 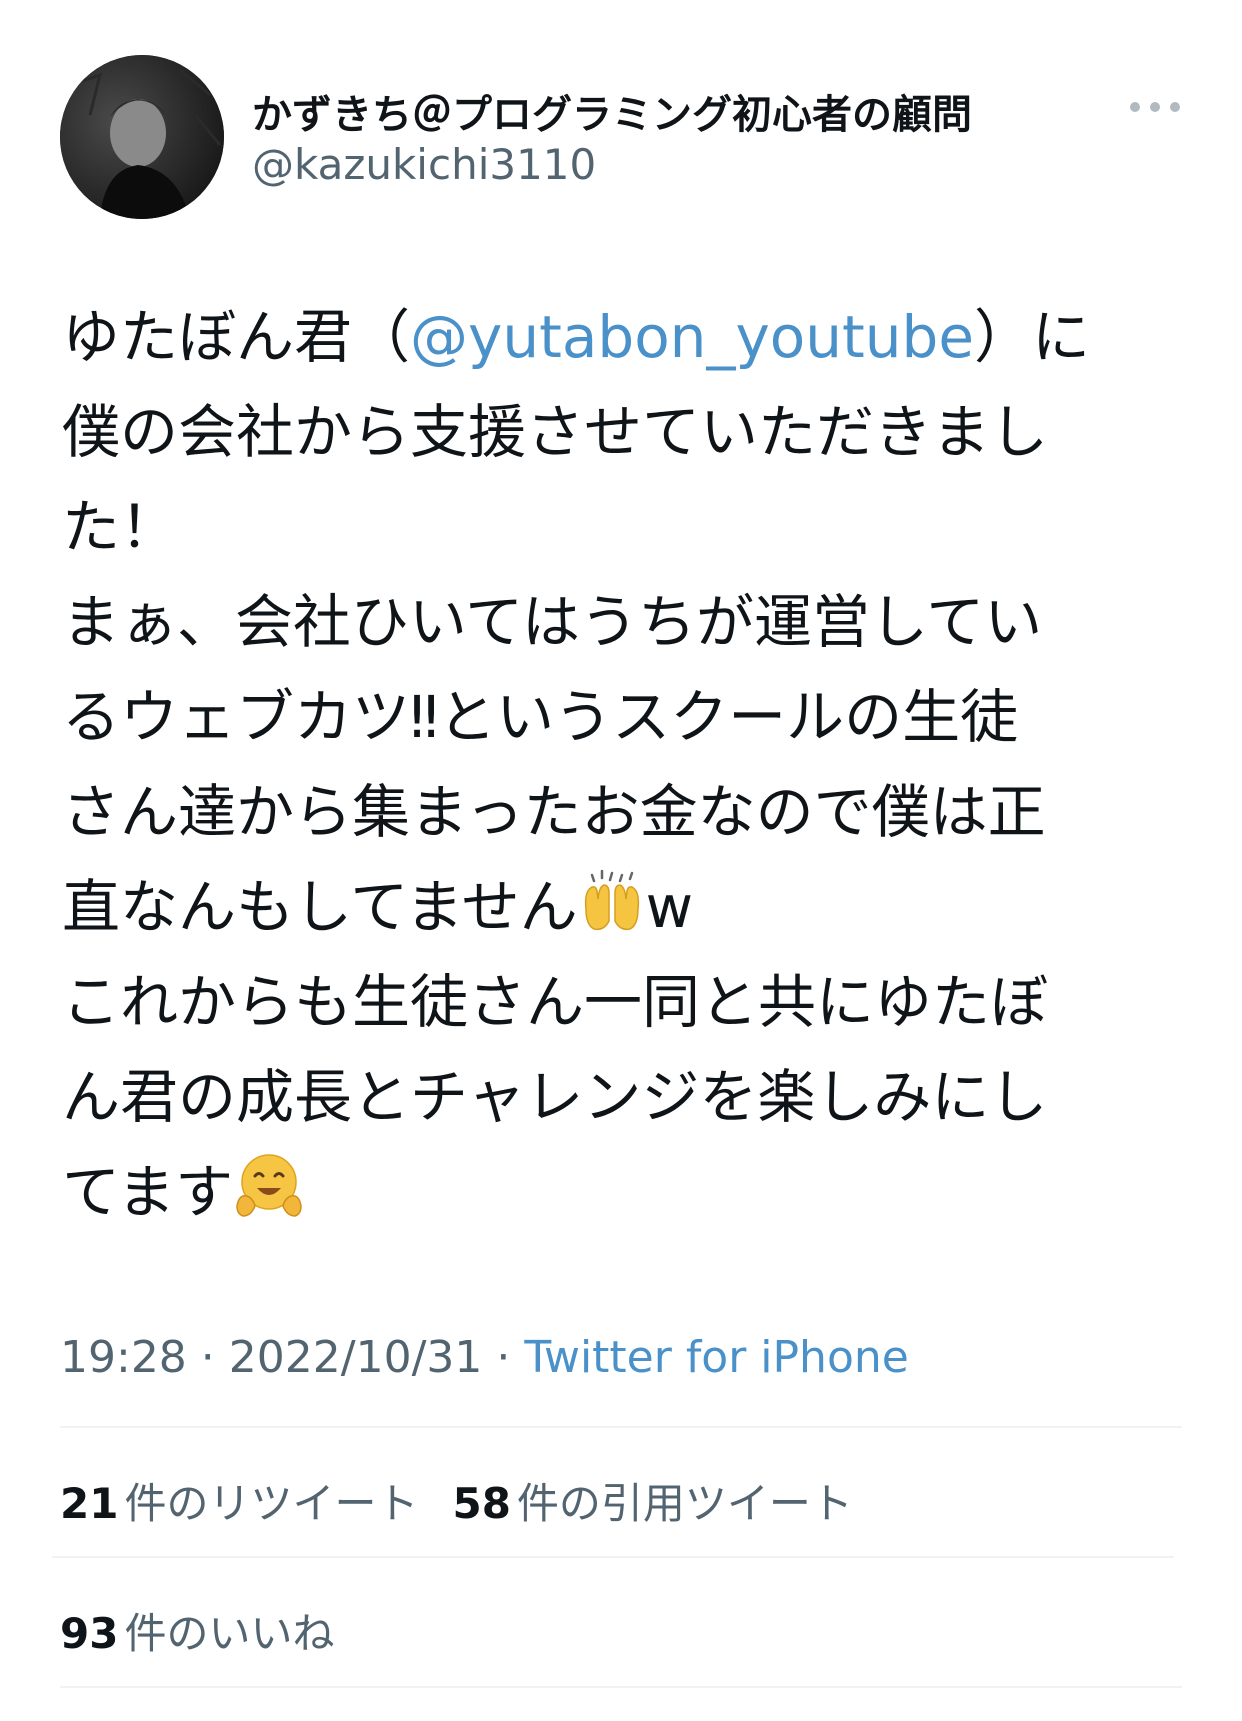 I want to click on avatar, so click(x=142, y=137).